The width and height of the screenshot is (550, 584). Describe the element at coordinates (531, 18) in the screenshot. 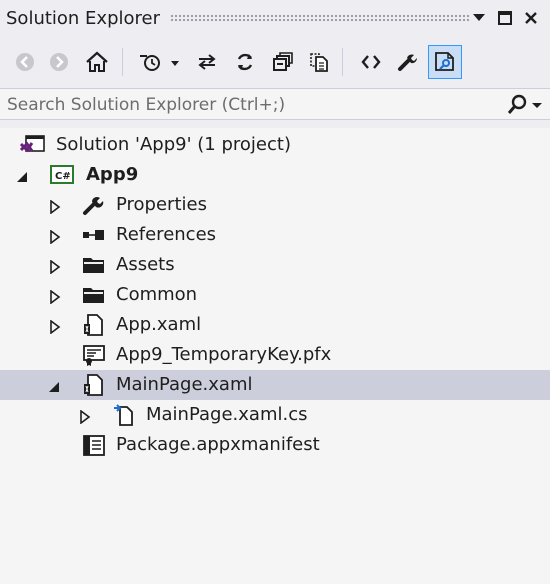

I see `close-icon` at that location.